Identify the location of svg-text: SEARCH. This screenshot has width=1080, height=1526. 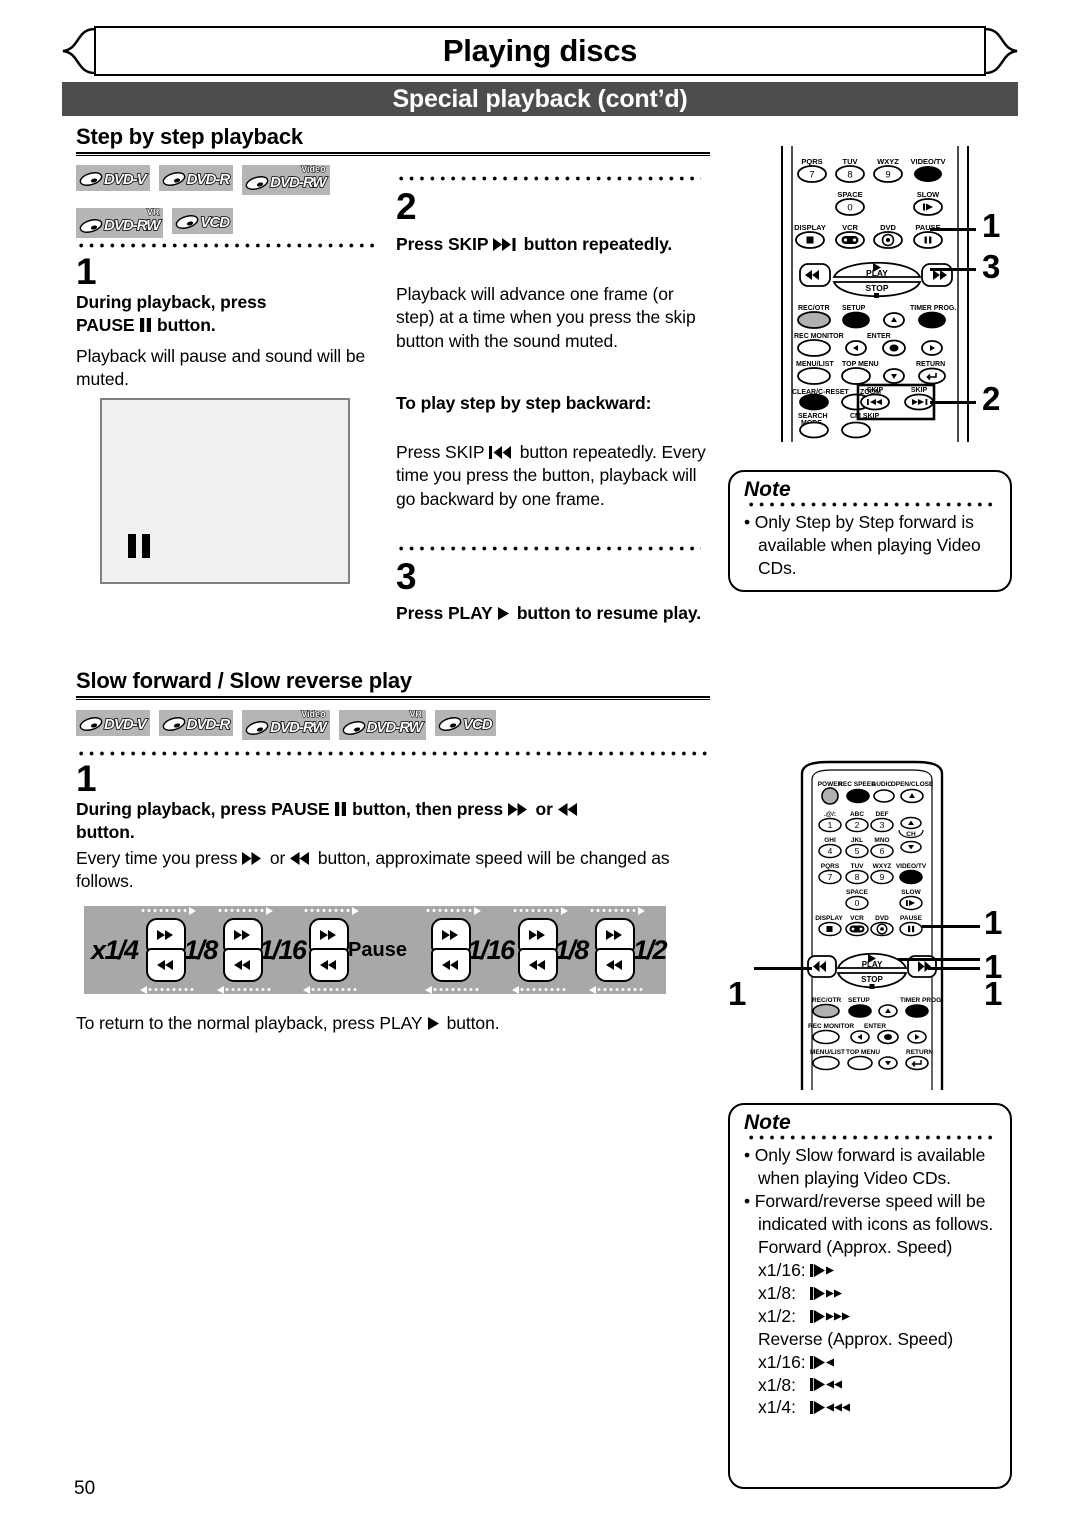
(813, 416).